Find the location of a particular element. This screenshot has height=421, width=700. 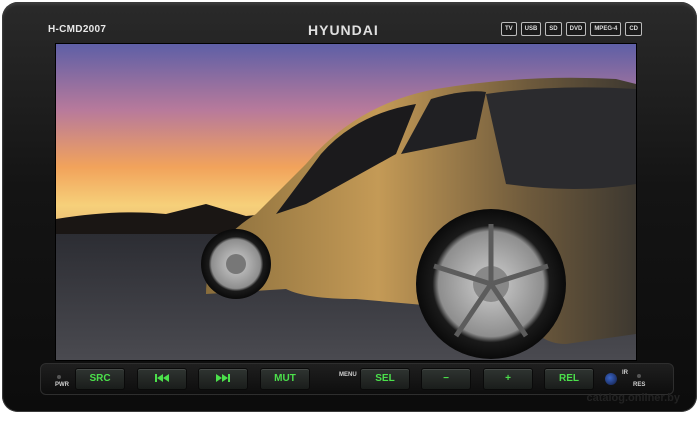

prev-track-button is located at coordinates (162, 379).